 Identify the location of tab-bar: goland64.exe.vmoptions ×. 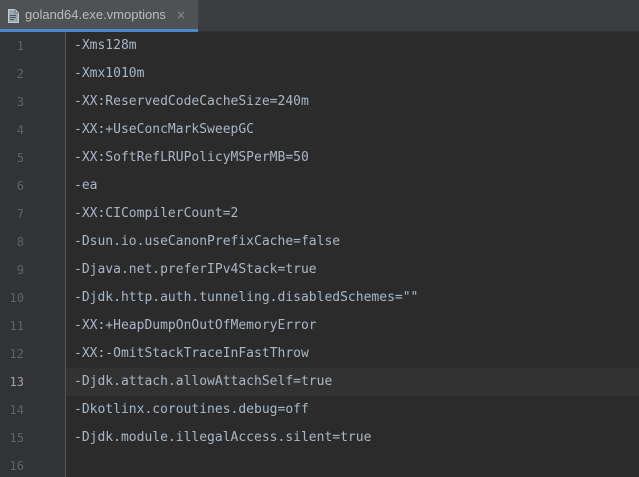
(319, 16).